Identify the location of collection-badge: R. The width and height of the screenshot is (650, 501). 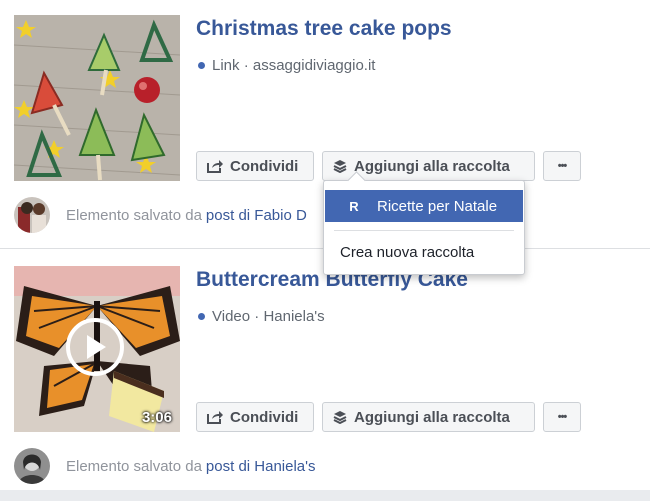
(354, 206).